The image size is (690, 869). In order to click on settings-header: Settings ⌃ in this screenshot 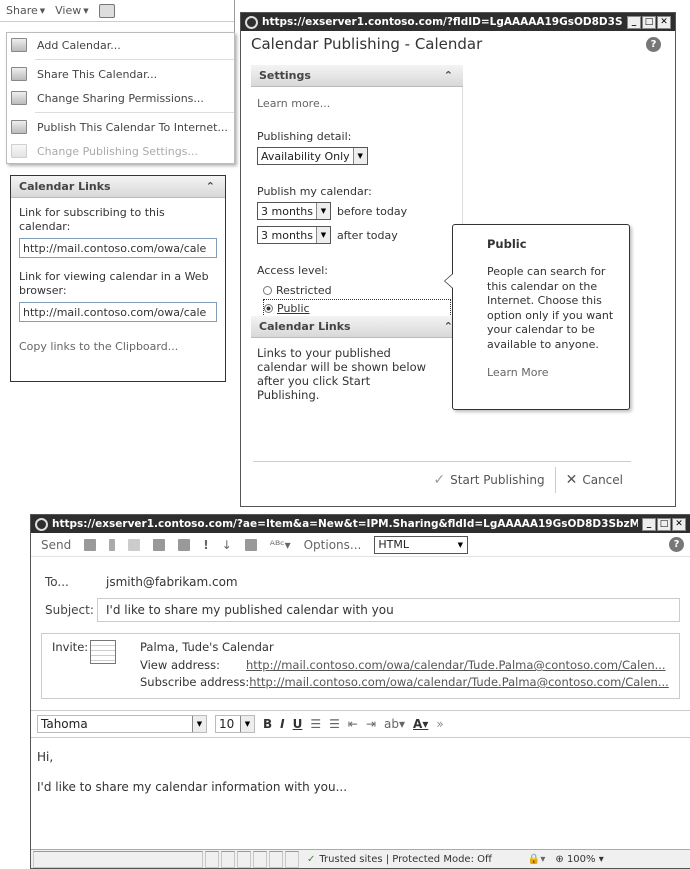, I will do `click(357, 76)`.